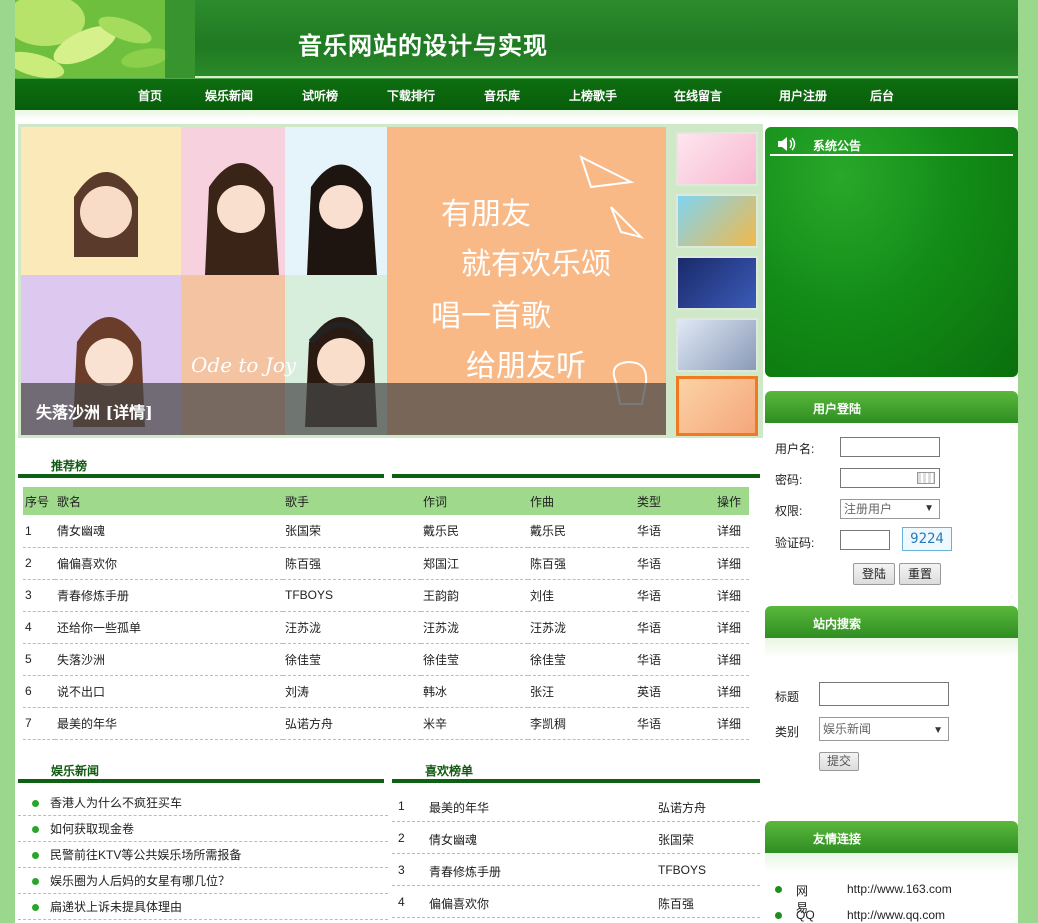 The width and height of the screenshot is (1038, 923). What do you see at coordinates (474, 501) in the screenshot?
I see `col-lyricist: 作词` at bounding box center [474, 501].